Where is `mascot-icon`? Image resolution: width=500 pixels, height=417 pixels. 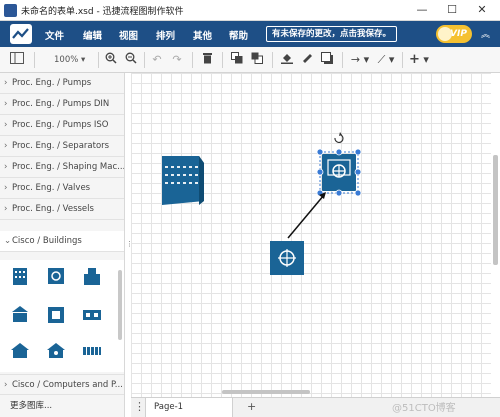
mascot-icon is located at coordinates (445, 34).